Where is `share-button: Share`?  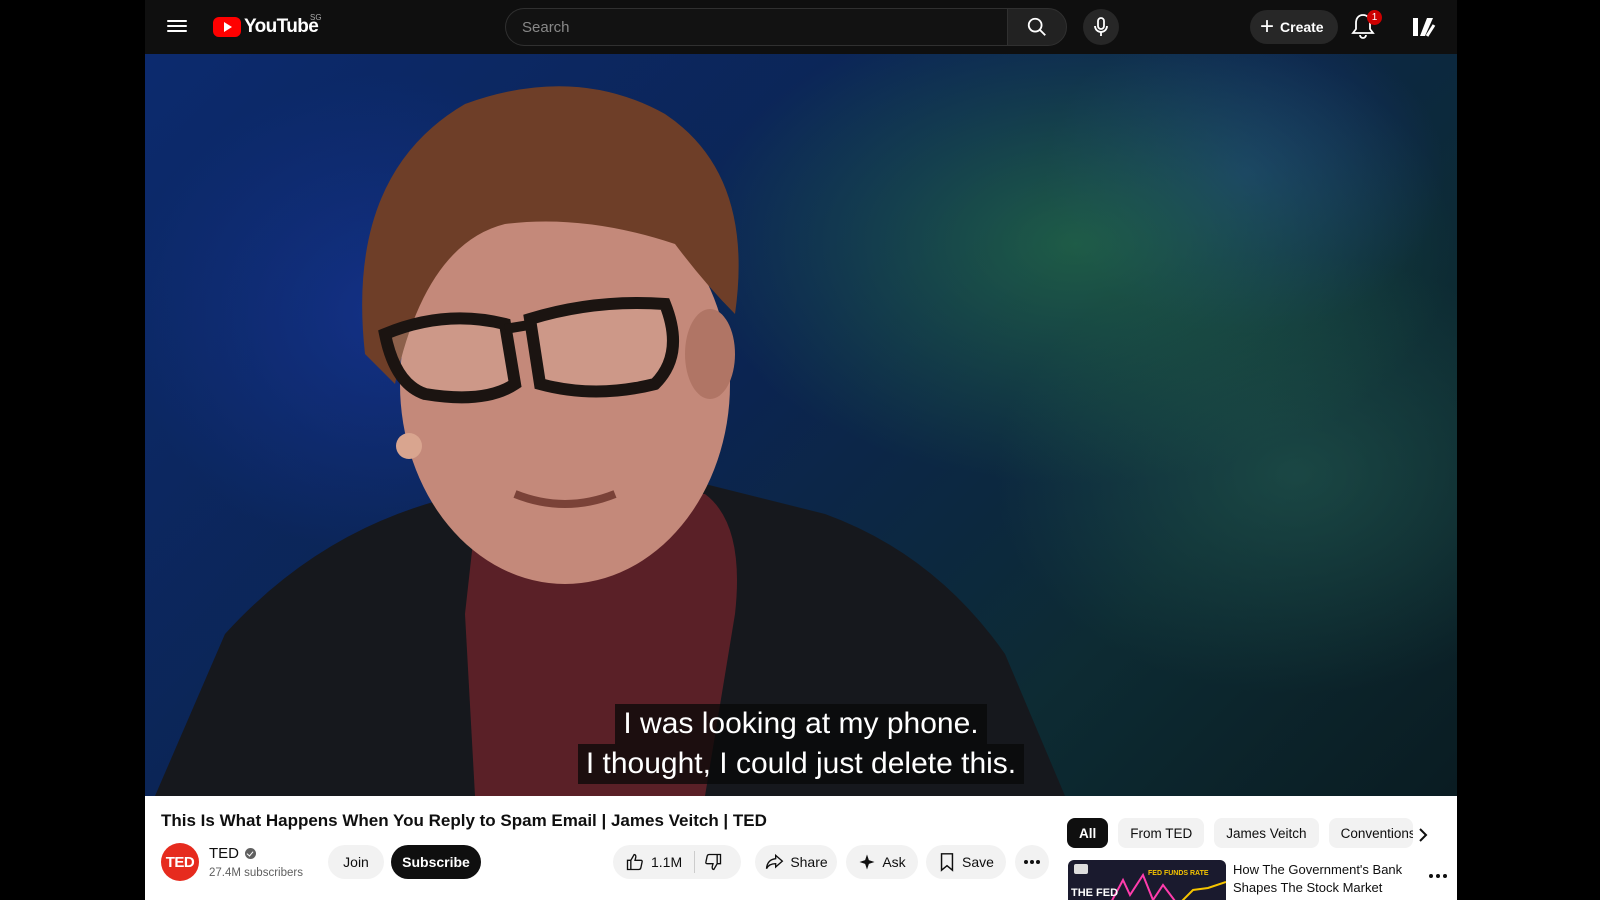 share-button: Share is located at coordinates (796, 862).